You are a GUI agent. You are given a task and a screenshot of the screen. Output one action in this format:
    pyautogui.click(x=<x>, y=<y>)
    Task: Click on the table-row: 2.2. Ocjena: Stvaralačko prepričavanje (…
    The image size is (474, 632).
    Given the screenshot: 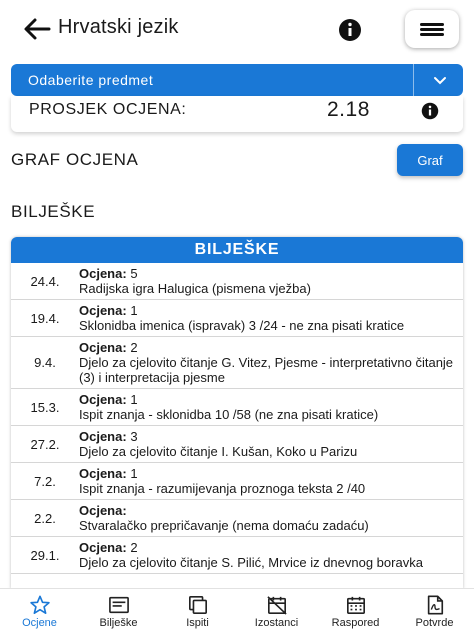 What is the action you would take?
    pyautogui.click(x=237, y=518)
    